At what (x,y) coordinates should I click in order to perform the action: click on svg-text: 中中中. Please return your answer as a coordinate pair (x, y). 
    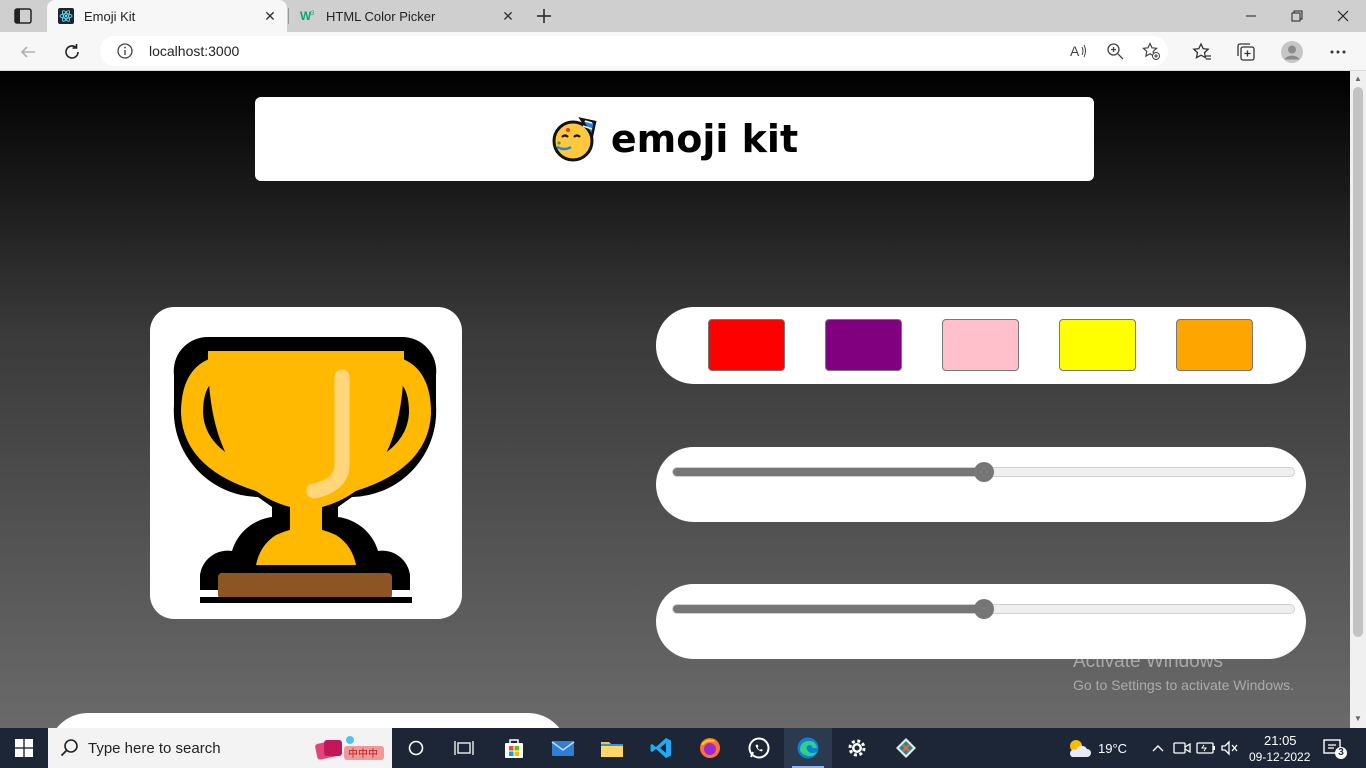
    Looking at the image, I should click on (363, 753).